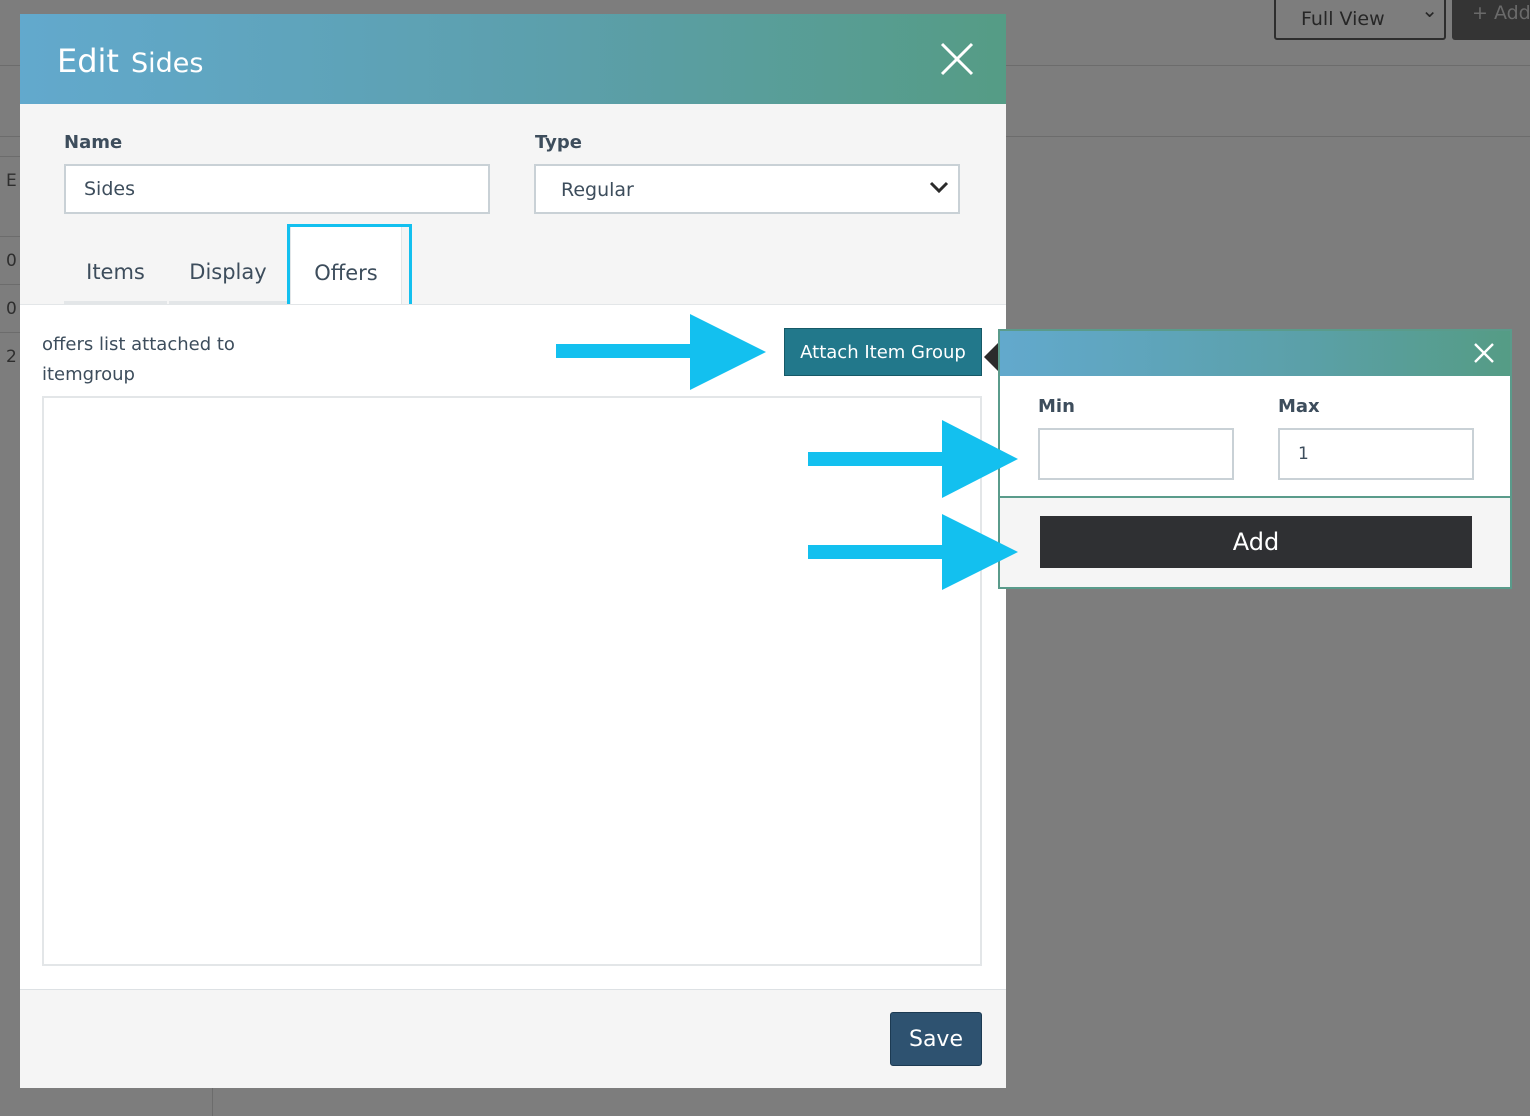 This screenshot has height=1116, width=1530. Describe the element at coordinates (883, 352) in the screenshot. I see `attach-item-group-button: Attach Item Group` at that location.